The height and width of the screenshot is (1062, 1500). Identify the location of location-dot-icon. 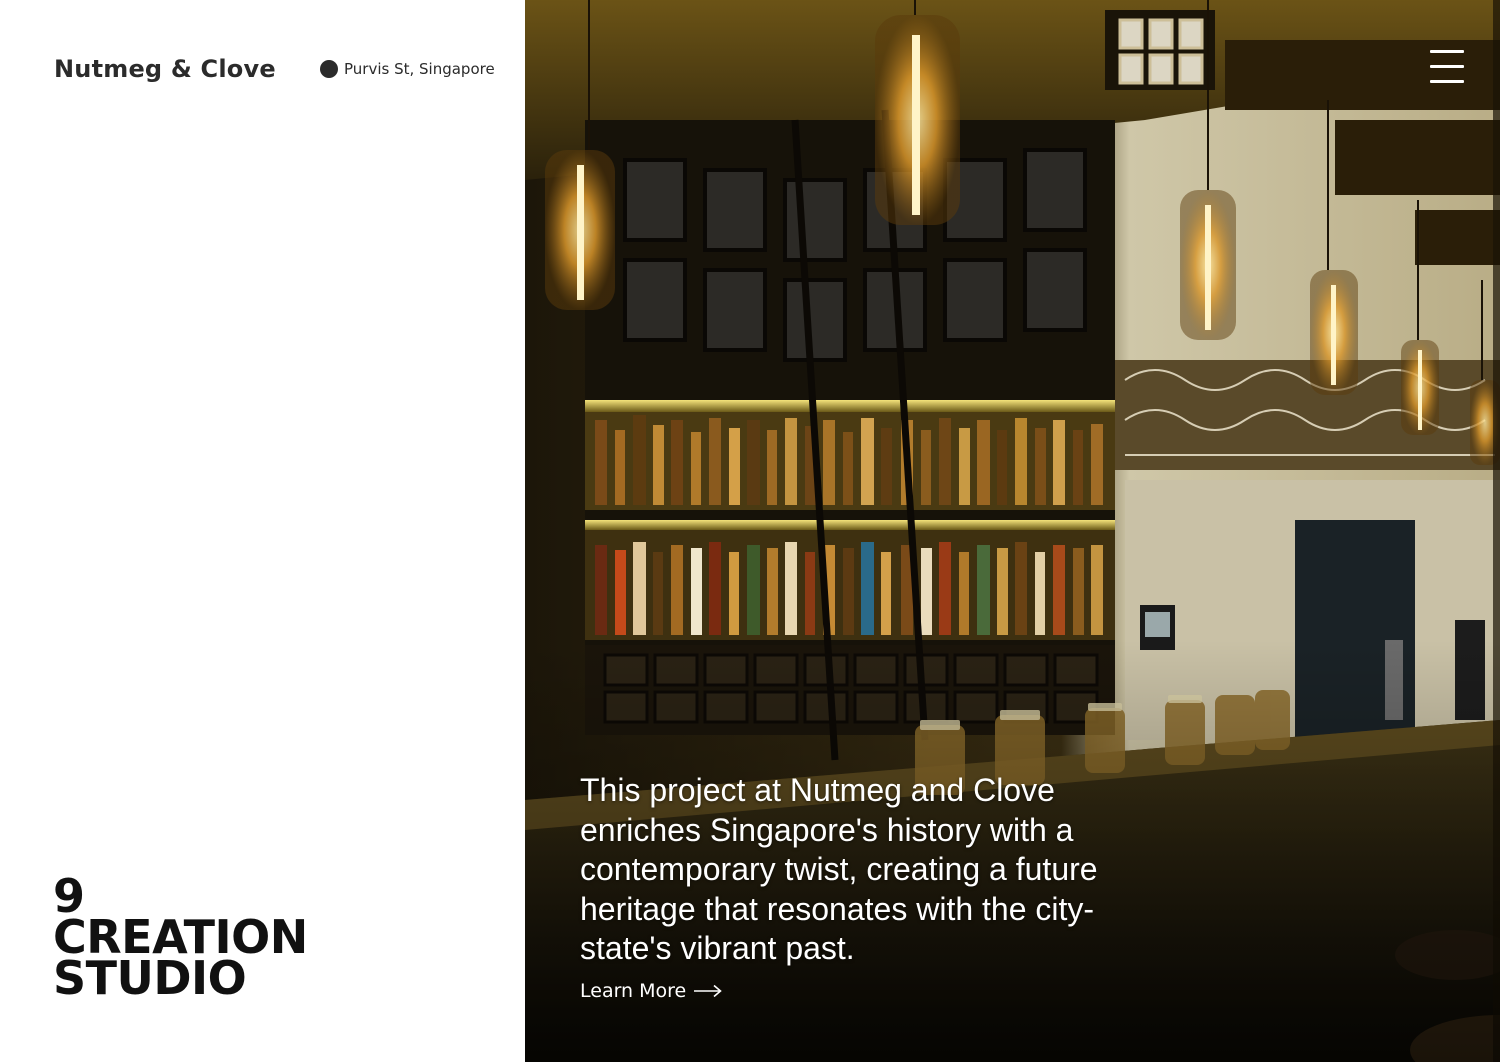
(329, 69).